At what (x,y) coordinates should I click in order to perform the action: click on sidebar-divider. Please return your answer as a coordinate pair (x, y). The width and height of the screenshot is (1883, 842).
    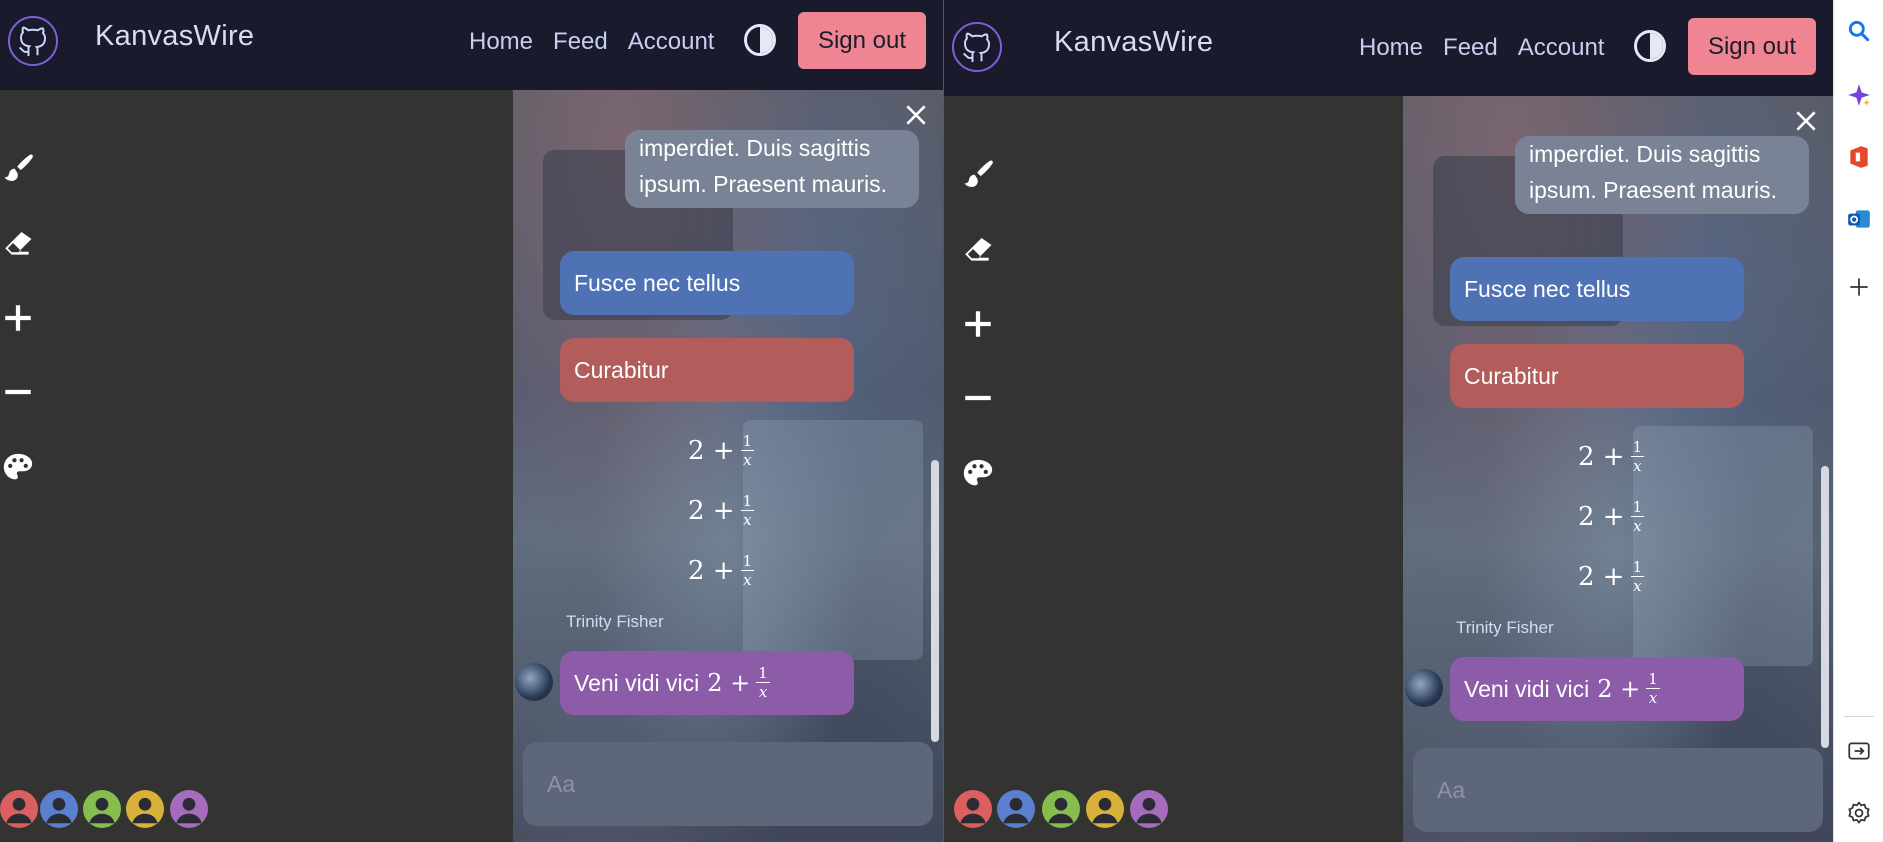
    Looking at the image, I should click on (1859, 716).